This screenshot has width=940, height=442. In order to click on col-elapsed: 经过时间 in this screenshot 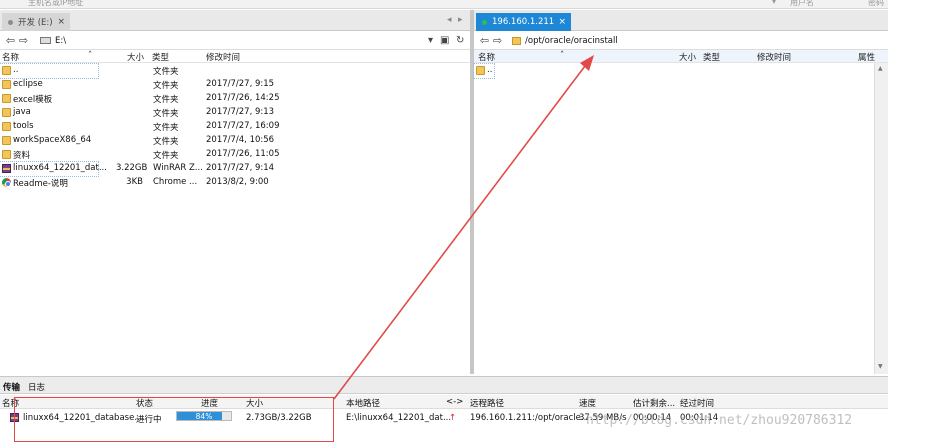, I will do `click(697, 403)`.